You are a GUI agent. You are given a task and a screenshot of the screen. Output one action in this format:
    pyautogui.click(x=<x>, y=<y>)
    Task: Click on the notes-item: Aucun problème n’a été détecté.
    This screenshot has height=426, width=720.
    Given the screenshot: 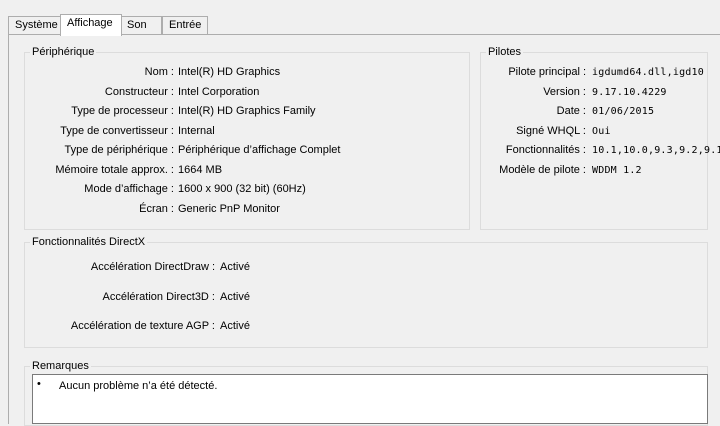 What is the action you would take?
    pyautogui.click(x=138, y=386)
    